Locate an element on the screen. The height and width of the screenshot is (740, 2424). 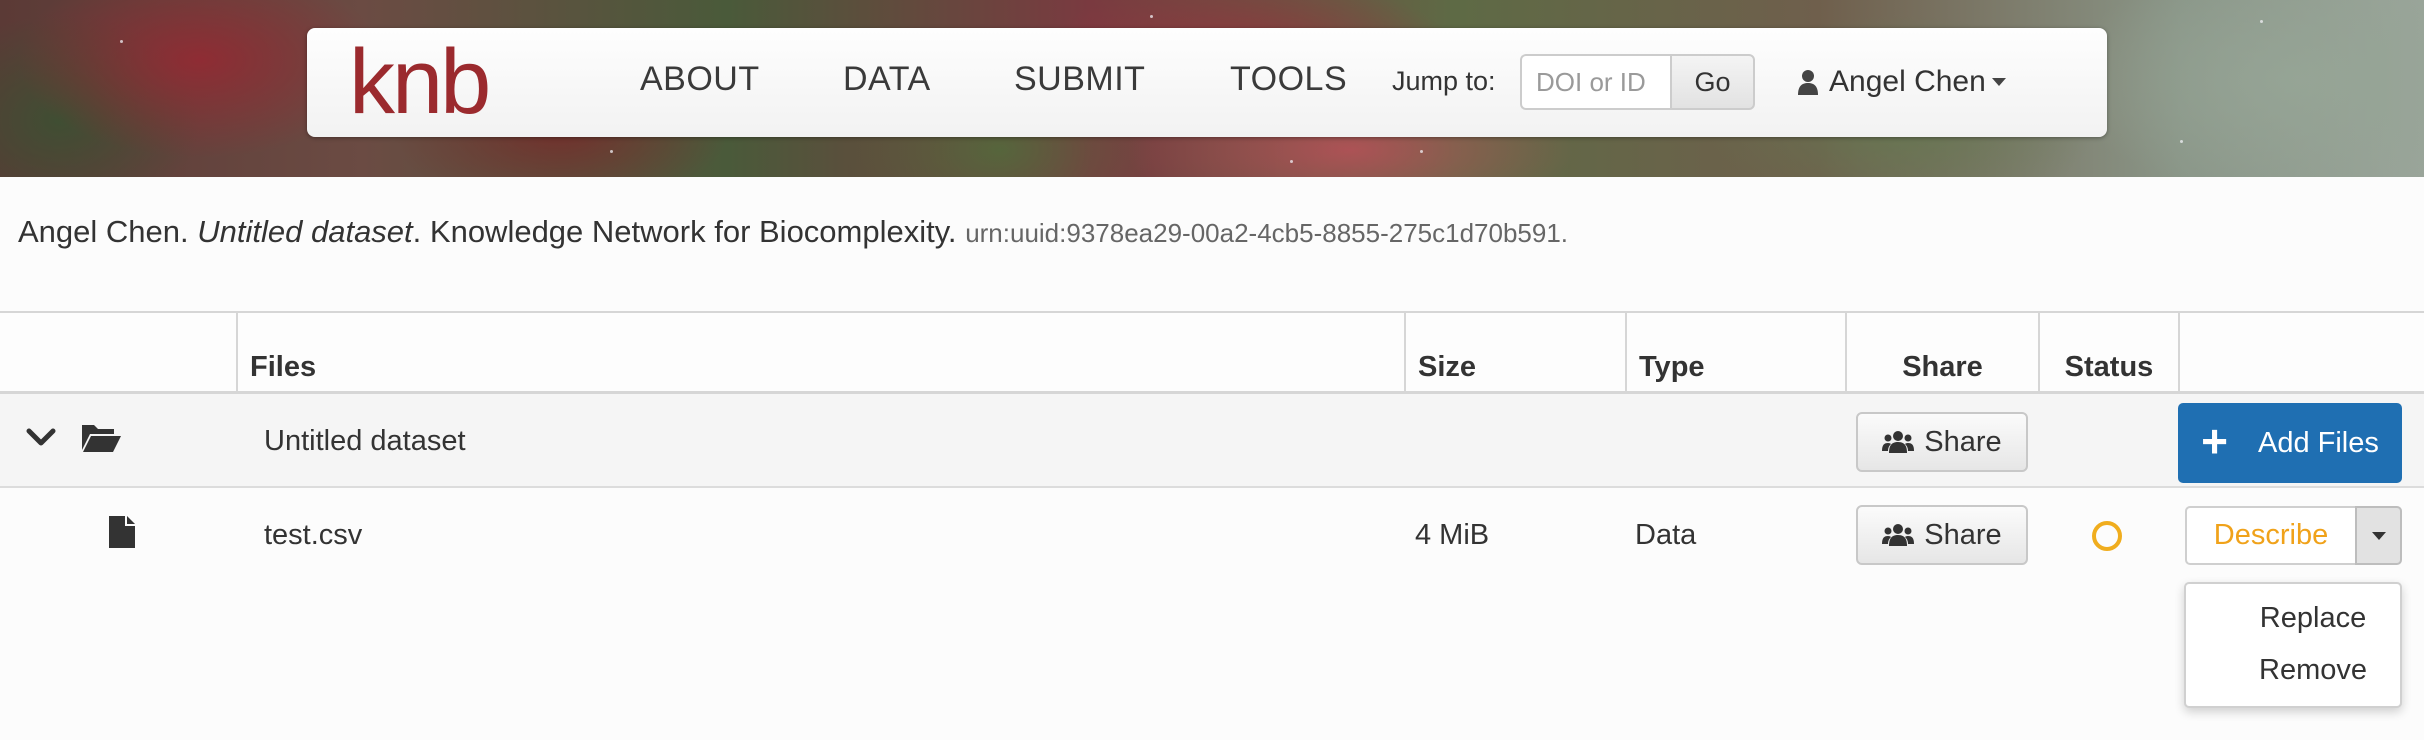
file-size: 4 MiB is located at coordinates (1452, 535).